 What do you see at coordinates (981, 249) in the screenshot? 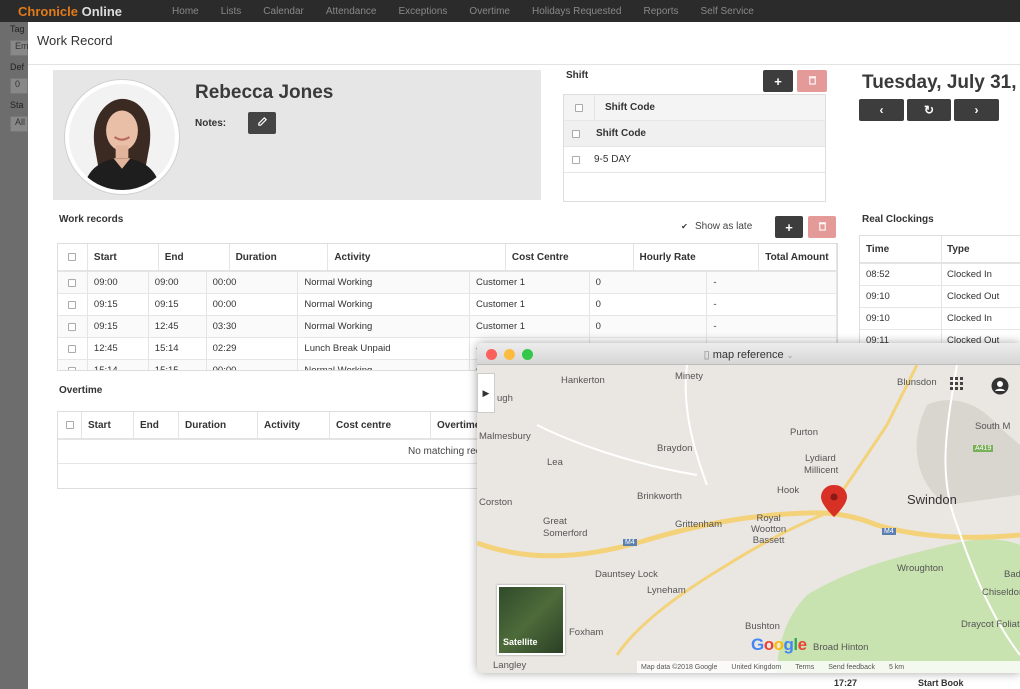
I see `col-type: Type` at bounding box center [981, 249].